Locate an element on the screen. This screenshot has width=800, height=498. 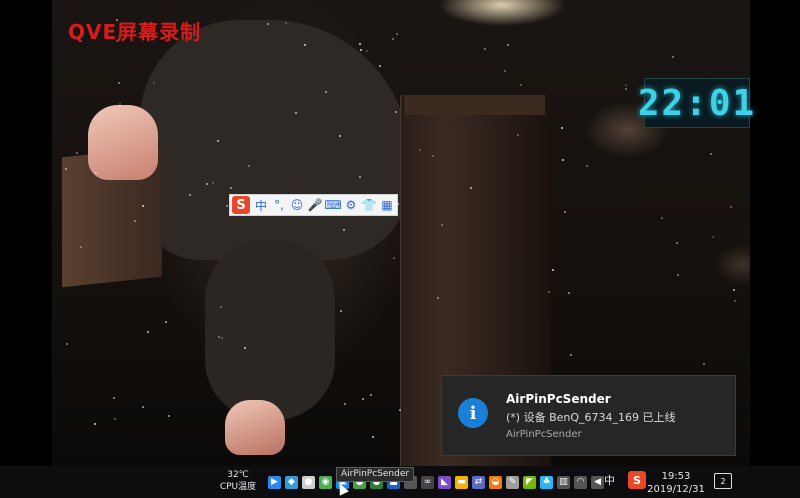
folder-icon: ▬ is located at coordinates (461, 482).